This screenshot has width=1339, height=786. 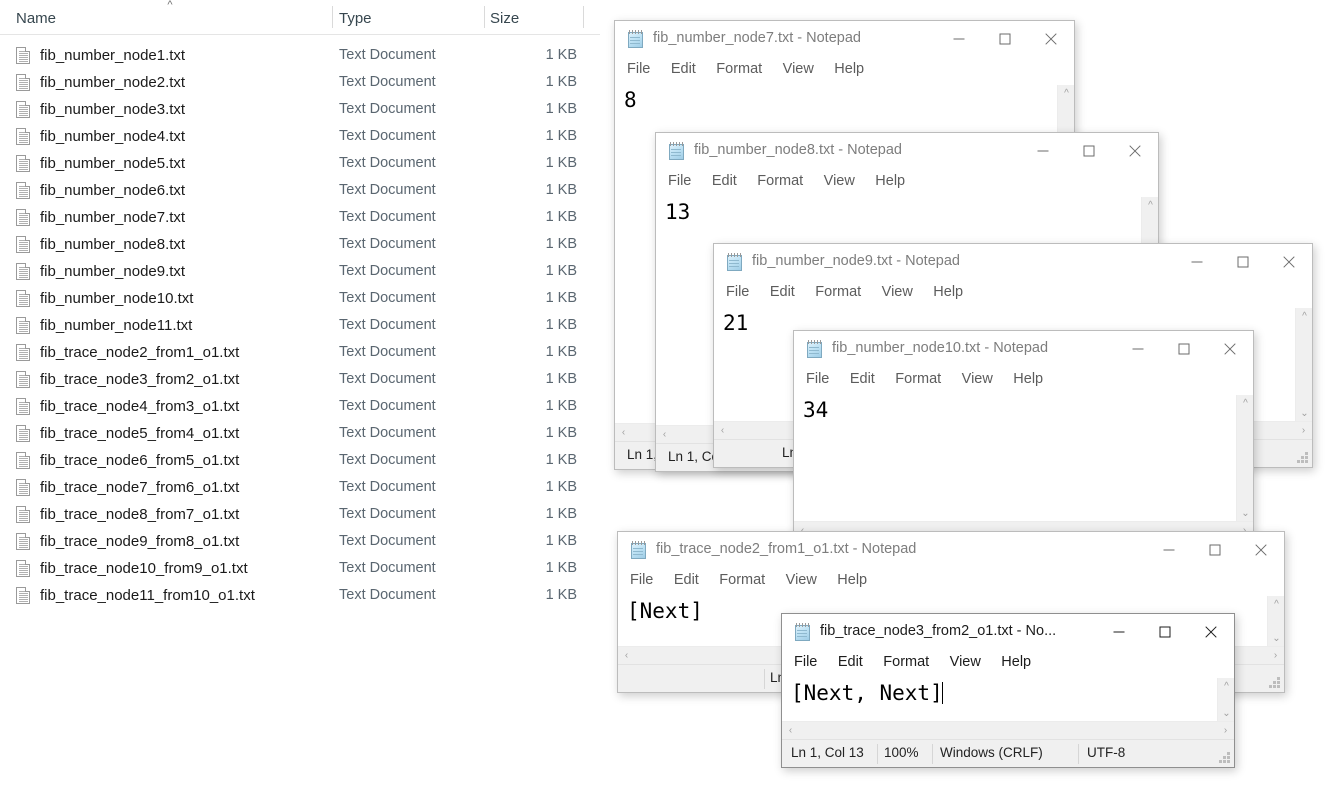 What do you see at coordinates (300, 325) in the screenshot?
I see `table-row: fib_number_node11.txt Text Document 1 KB` at bounding box center [300, 325].